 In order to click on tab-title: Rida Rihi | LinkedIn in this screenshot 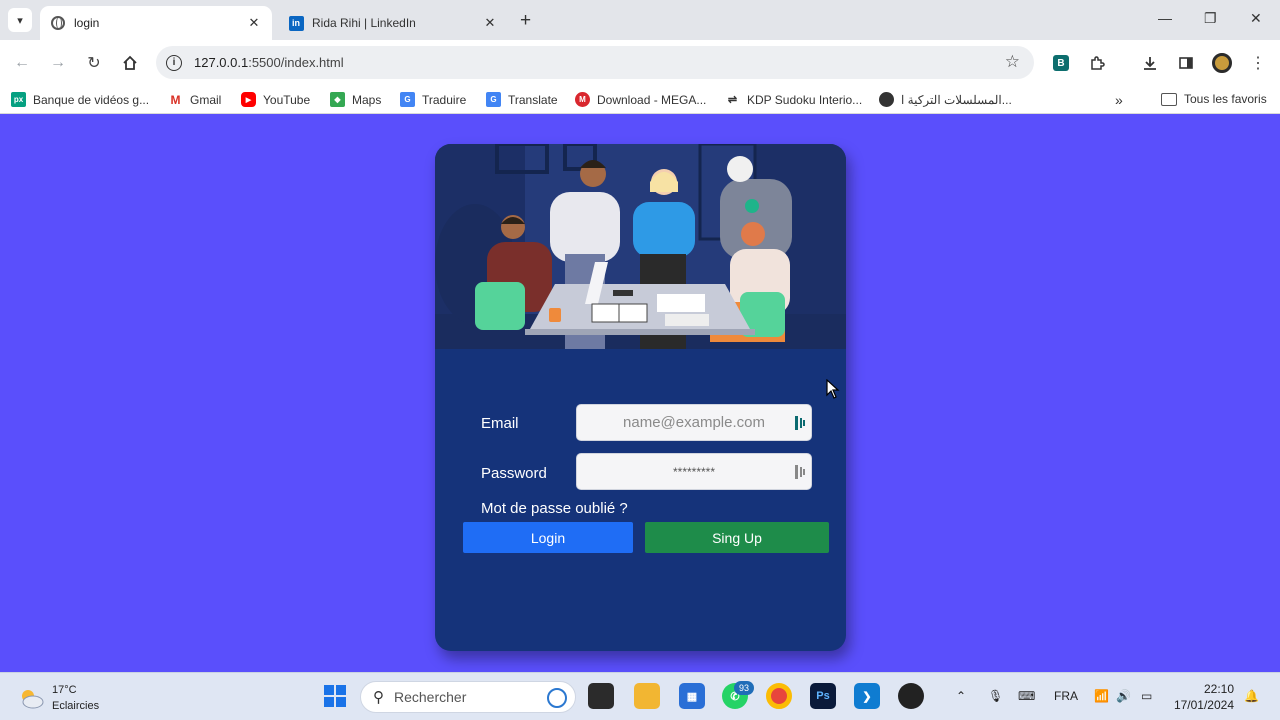, I will do `click(364, 23)`.